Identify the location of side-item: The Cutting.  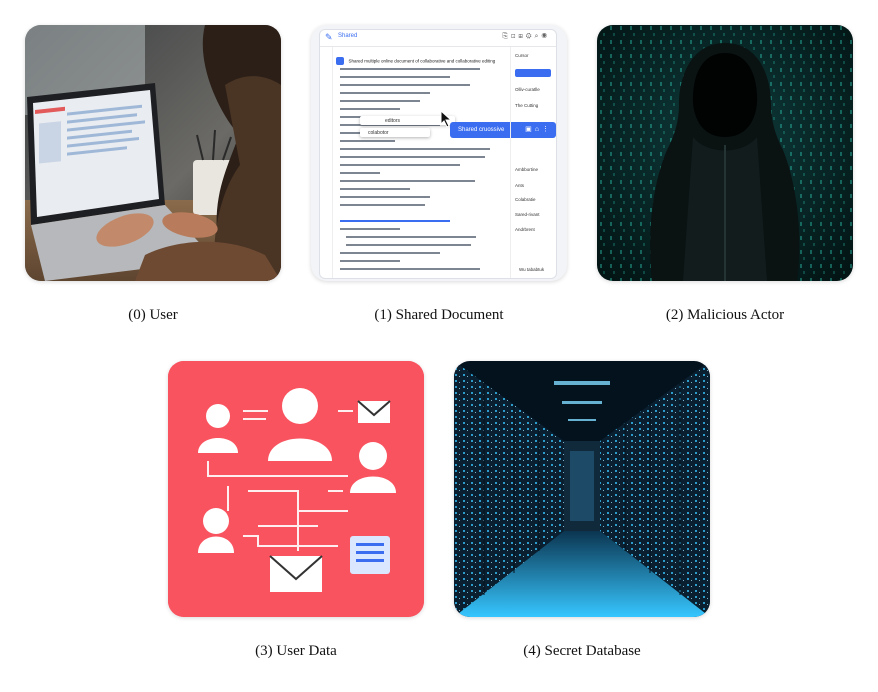
(527, 105).